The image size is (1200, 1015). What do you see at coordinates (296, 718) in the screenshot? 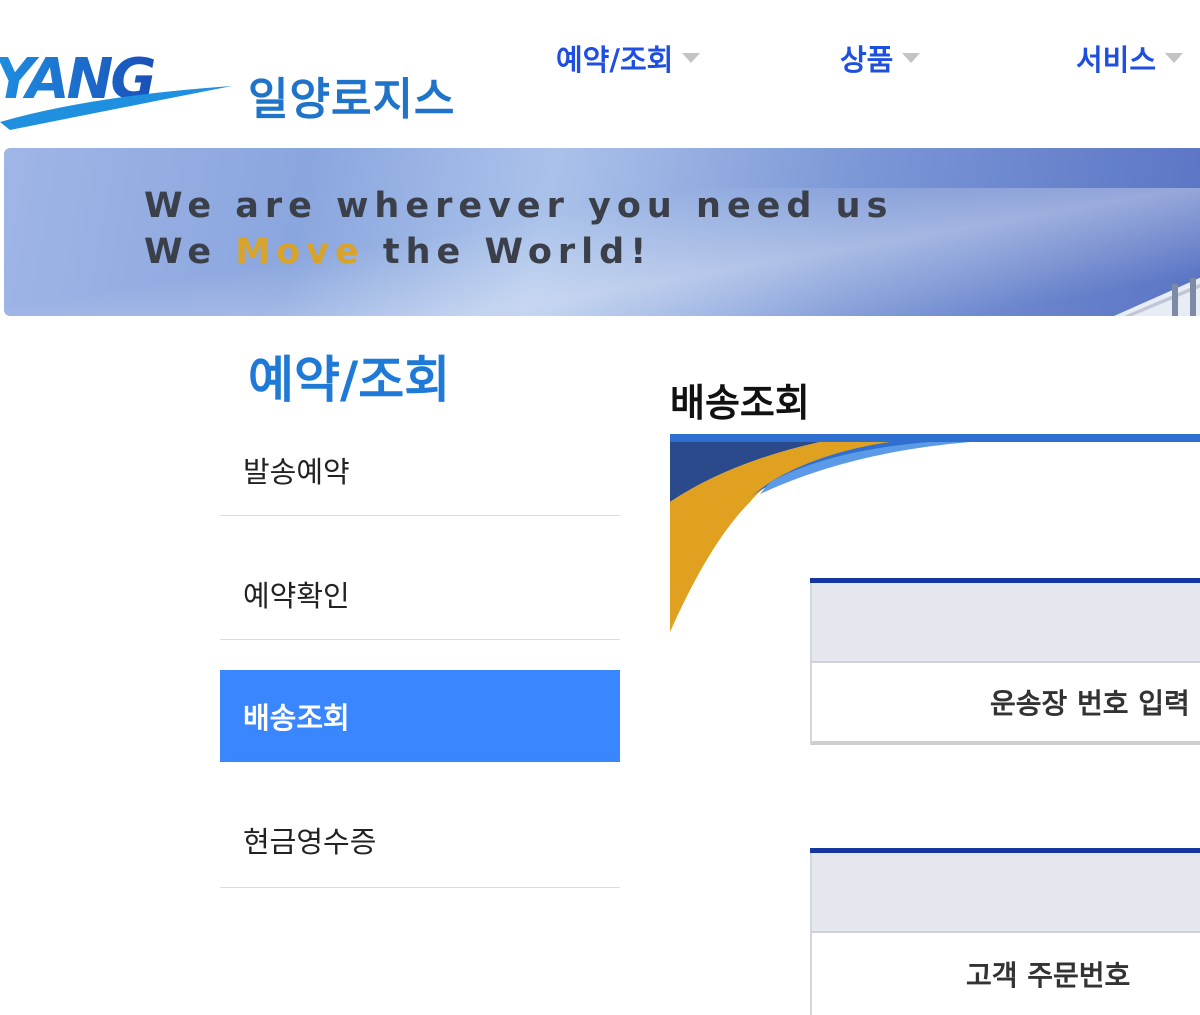
I see `sidebar-item-label: 배송조회` at bounding box center [296, 718].